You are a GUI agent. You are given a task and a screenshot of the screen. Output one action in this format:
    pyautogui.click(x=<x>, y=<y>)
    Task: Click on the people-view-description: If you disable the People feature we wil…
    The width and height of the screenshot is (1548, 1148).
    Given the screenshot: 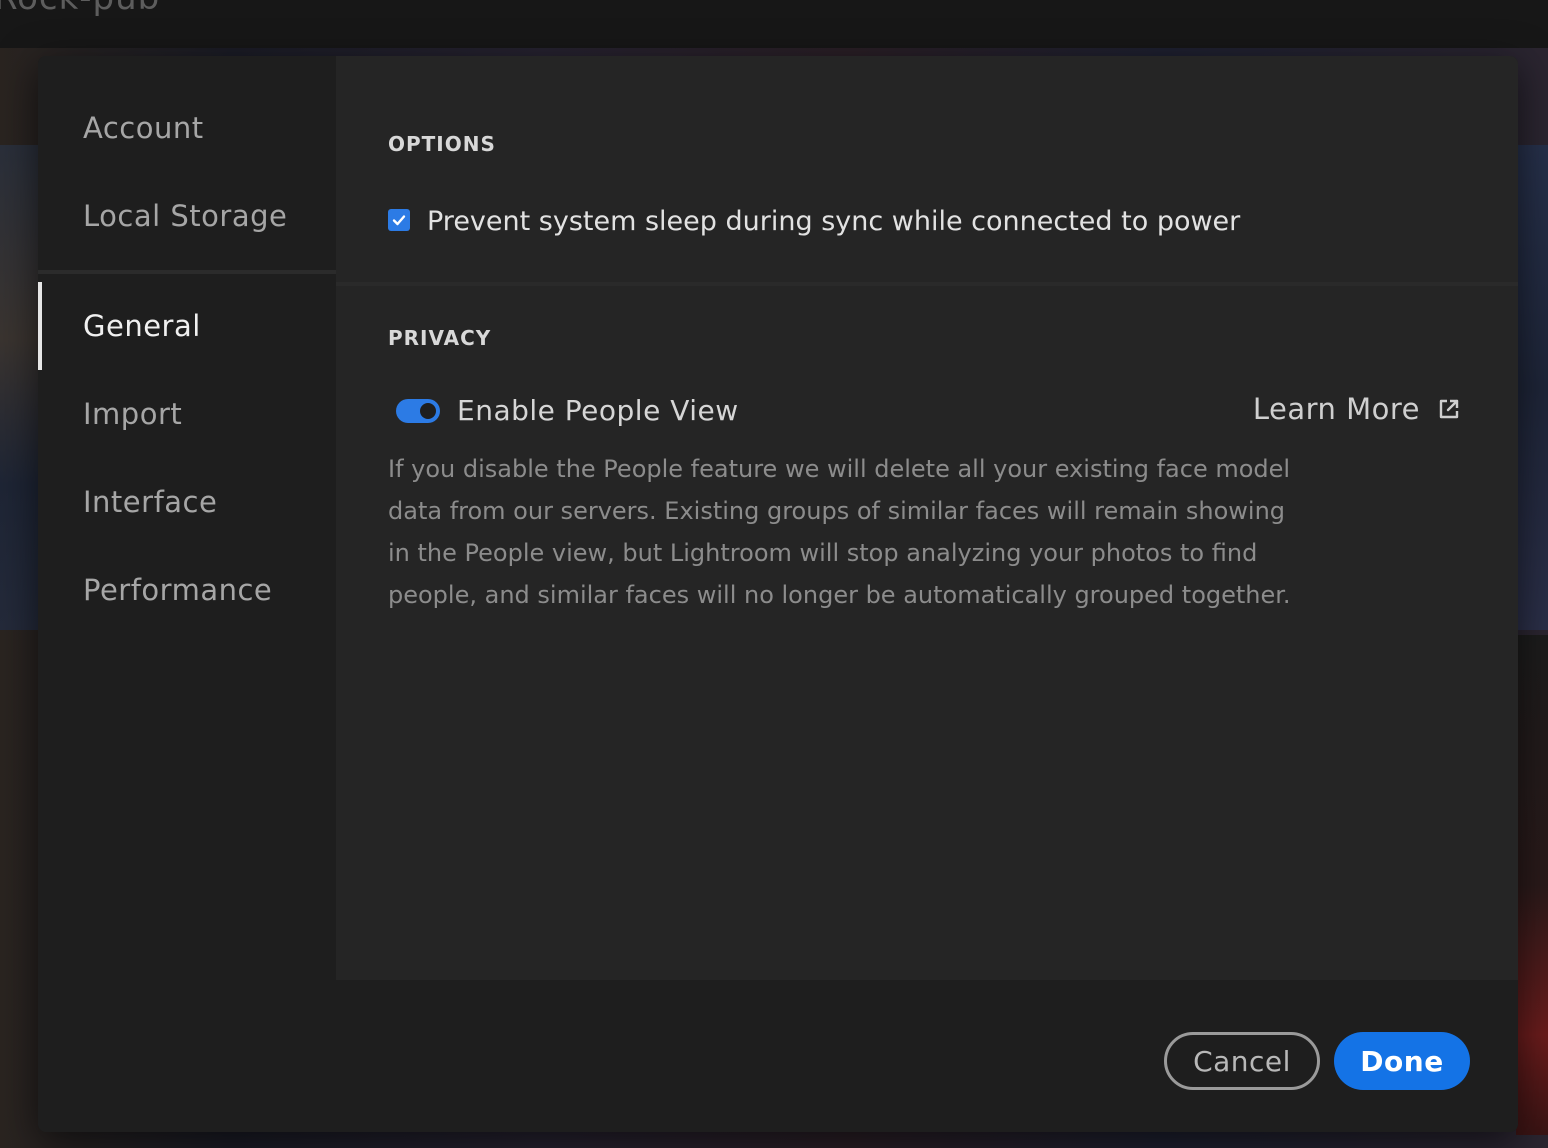 What is the action you would take?
    pyautogui.click(x=839, y=532)
    